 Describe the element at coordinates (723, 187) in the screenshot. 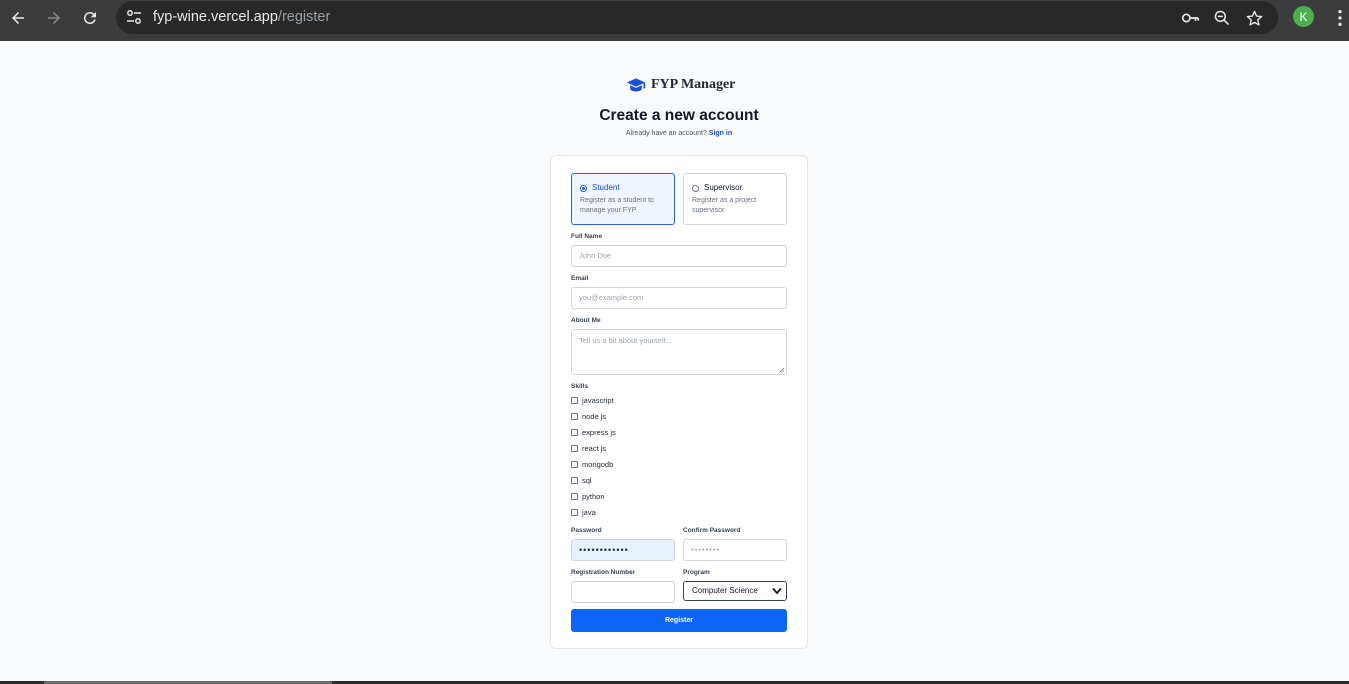

I see `role-title-supervisor: Supervisor` at that location.